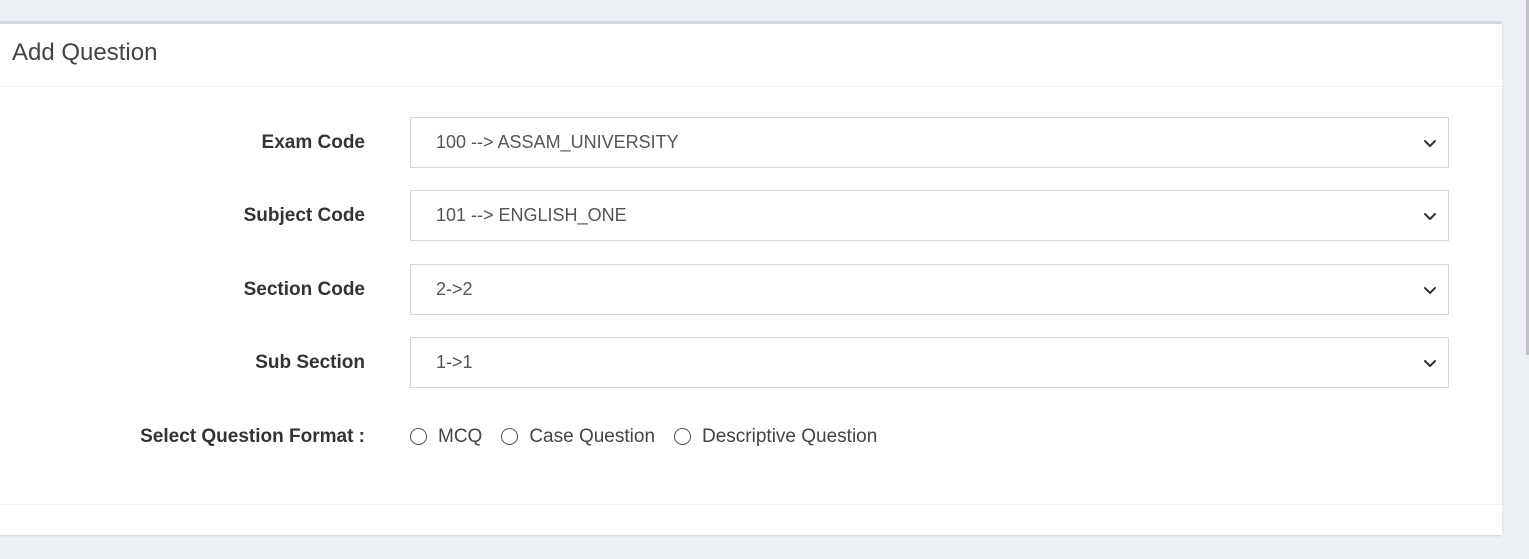  Describe the element at coordinates (454, 362) in the screenshot. I see `sub-section-selected-value: 1->1` at that location.